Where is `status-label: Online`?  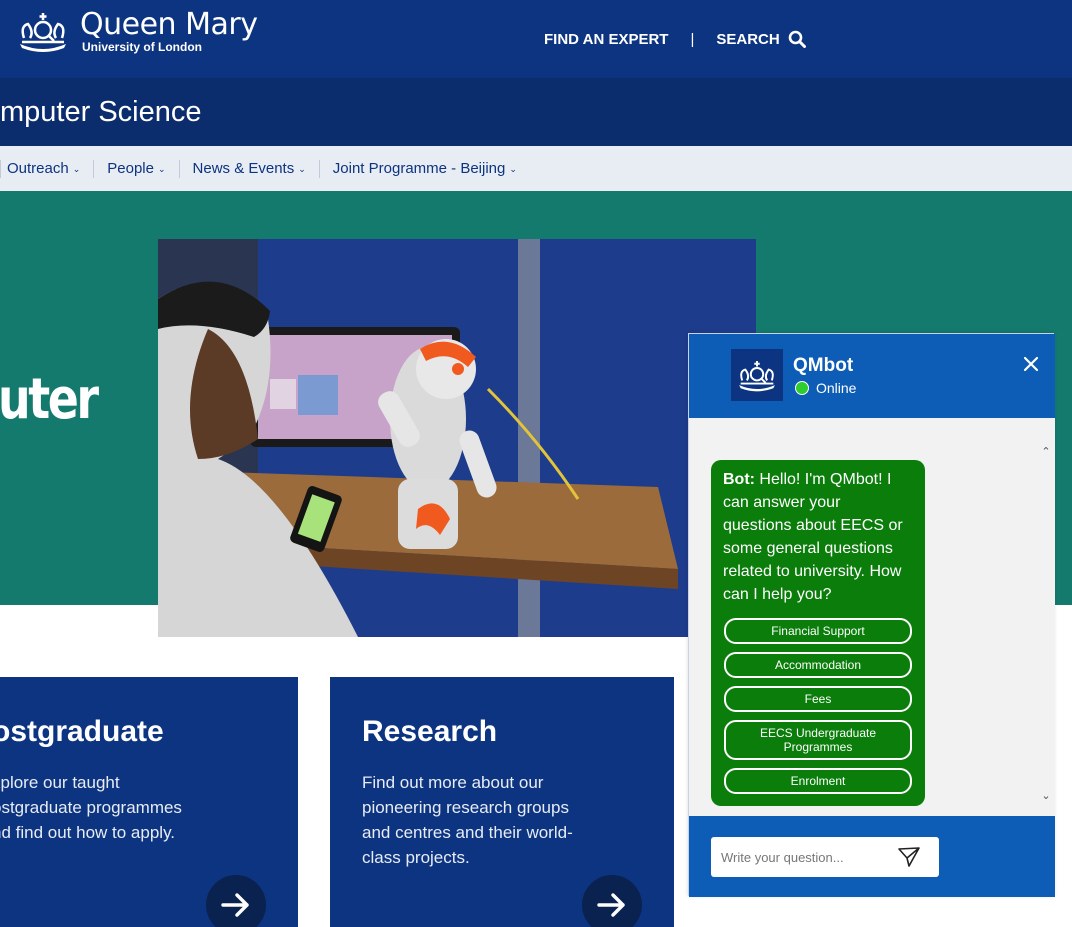 status-label: Online is located at coordinates (836, 388).